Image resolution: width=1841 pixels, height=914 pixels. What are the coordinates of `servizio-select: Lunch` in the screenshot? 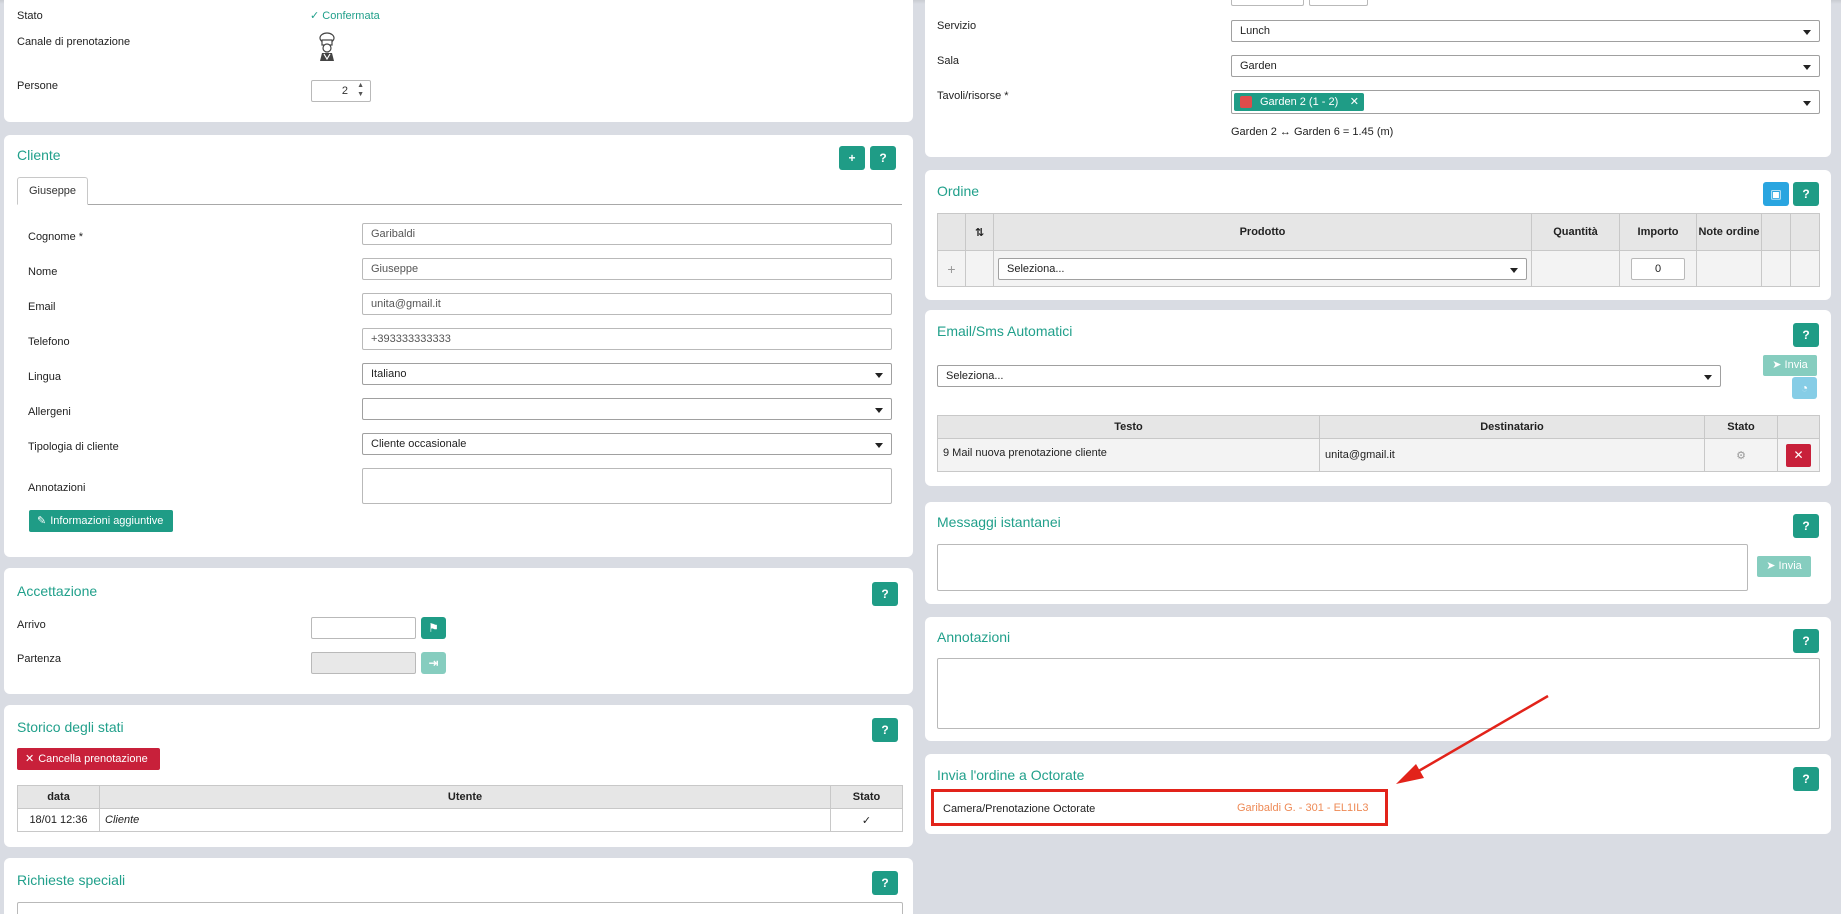 It's located at (1525, 31).